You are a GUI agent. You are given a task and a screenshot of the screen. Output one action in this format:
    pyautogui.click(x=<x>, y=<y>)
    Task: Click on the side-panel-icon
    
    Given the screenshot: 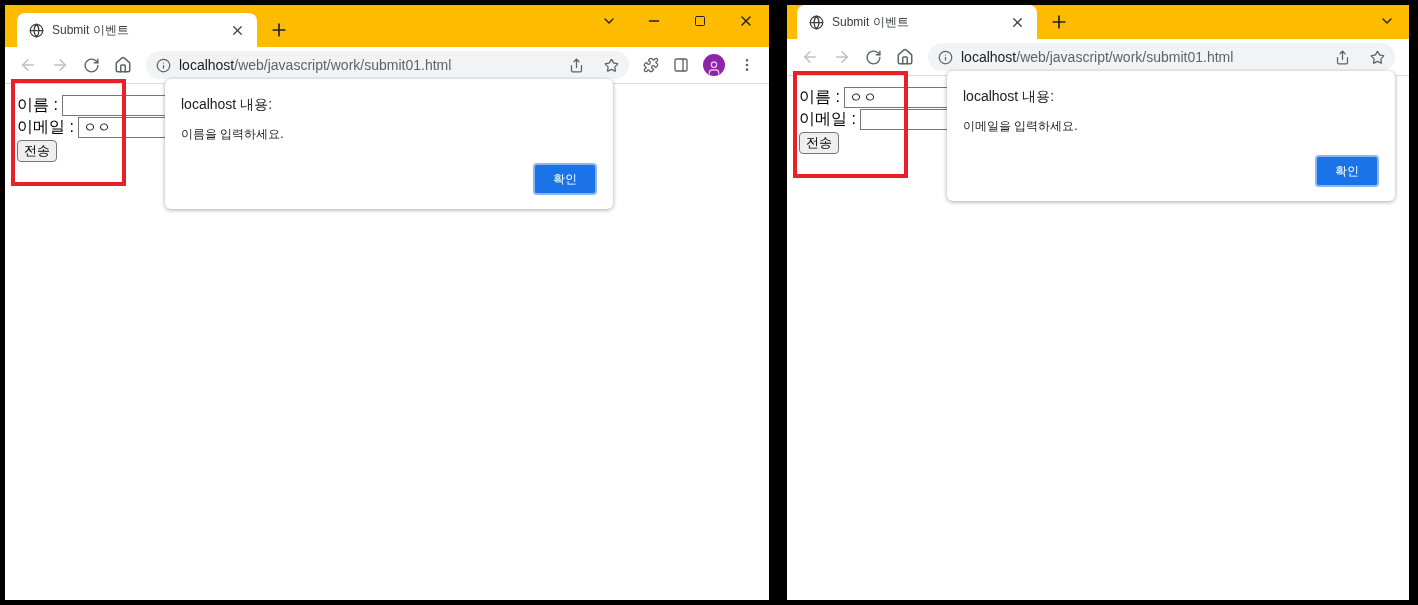 What is the action you would take?
    pyautogui.click(x=681, y=65)
    